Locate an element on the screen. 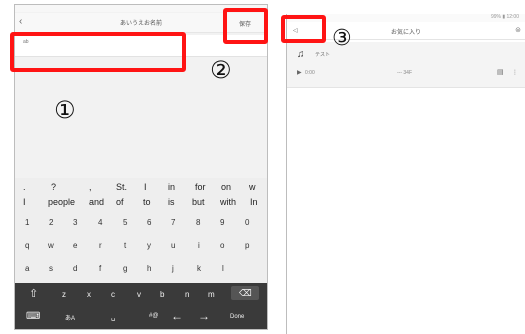  done-button: Done is located at coordinates (237, 317).